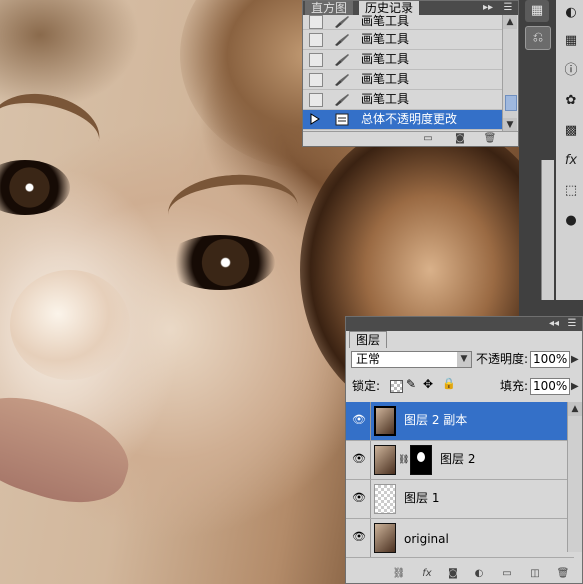 Image resolution: width=583 pixels, height=584 pixels. I want to click on color-icon: ◐, so click(571, 13).